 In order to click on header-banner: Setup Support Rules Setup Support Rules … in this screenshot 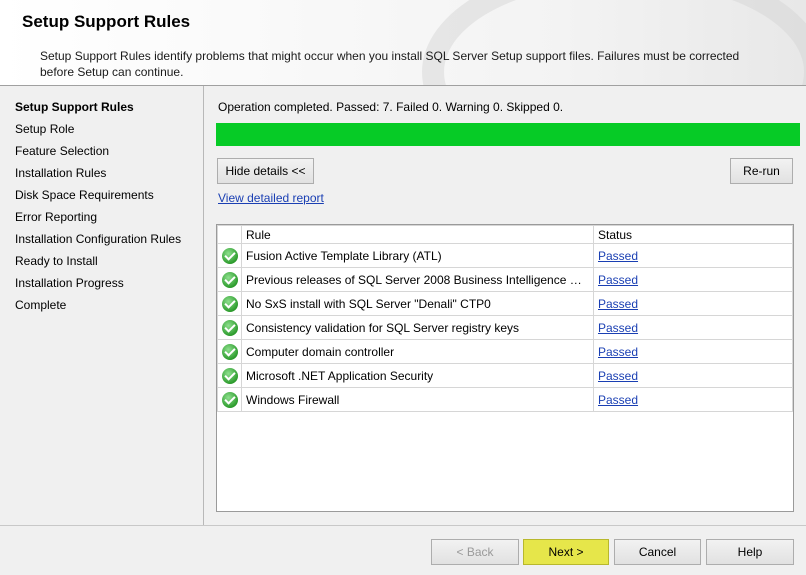, I will do `click(403, 43)`.